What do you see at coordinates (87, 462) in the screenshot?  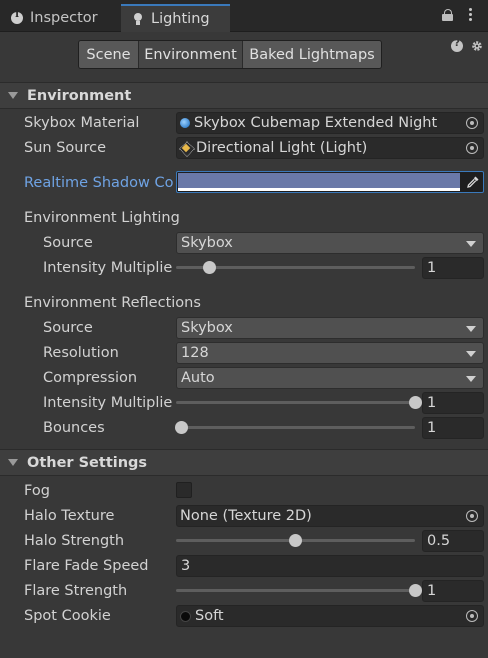 I see `section-title: Other Settings` at bounding box center [87, 462].